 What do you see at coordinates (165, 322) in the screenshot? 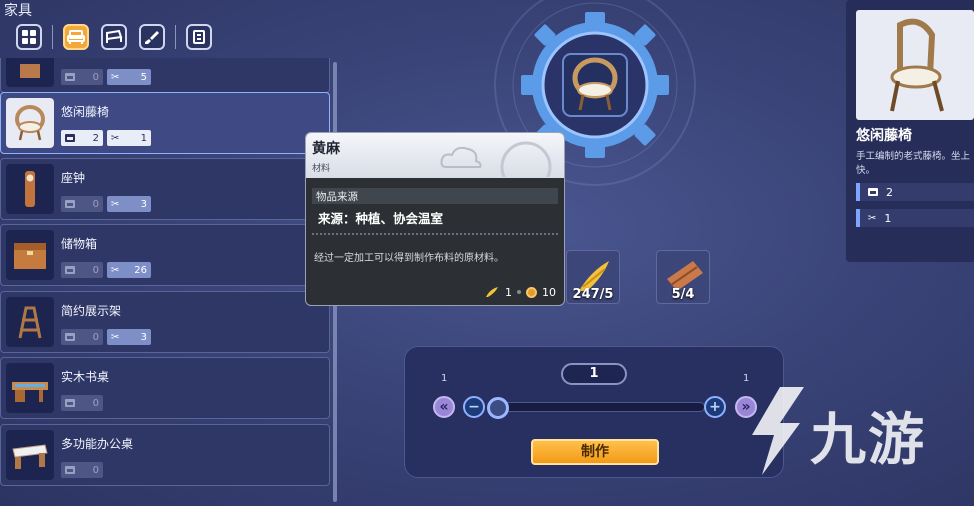
I see `list-item: 简约展示架 0 ✂ 3` at bounding box center [165, 322].